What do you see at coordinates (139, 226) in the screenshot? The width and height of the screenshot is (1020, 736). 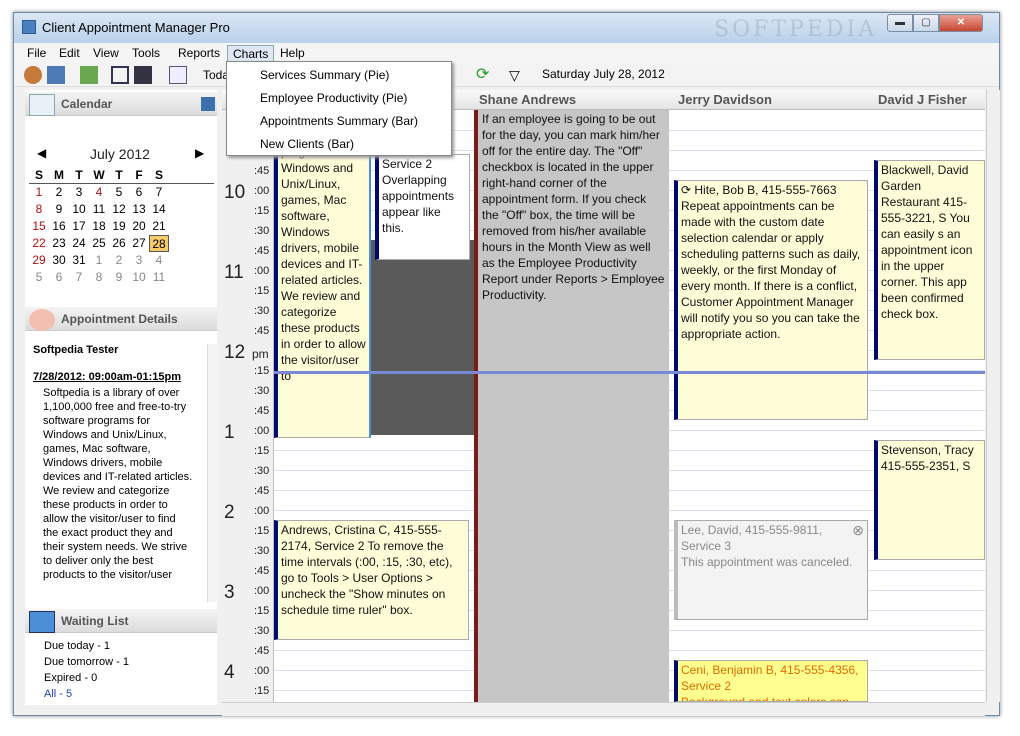 I see `calendar-day: 20` at bounding box center [139, 226].